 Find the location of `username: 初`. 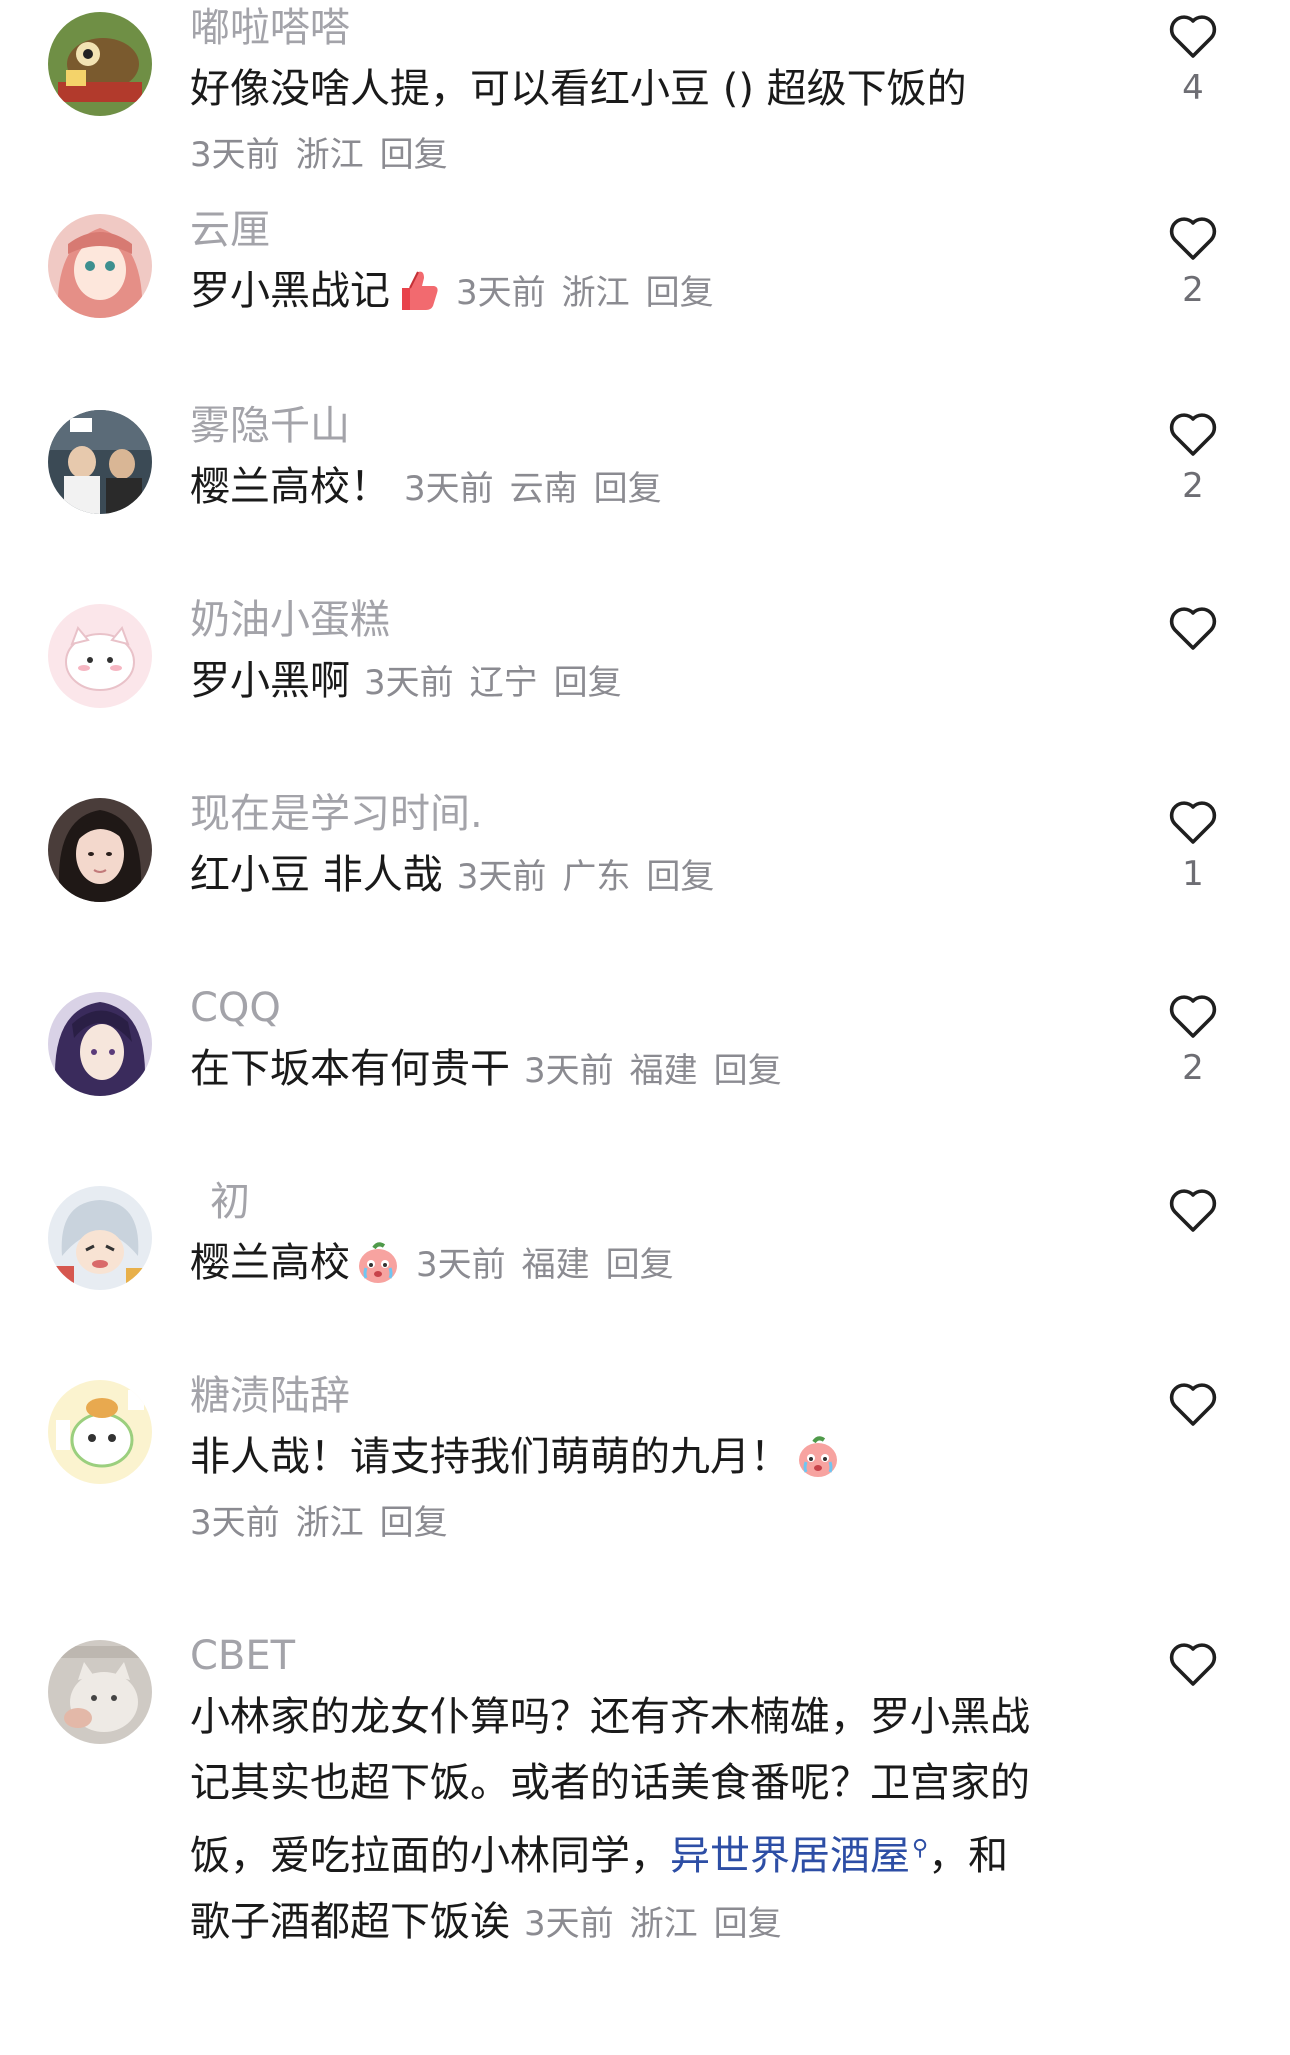

username: 初 is located at coordinates (642, 1202).